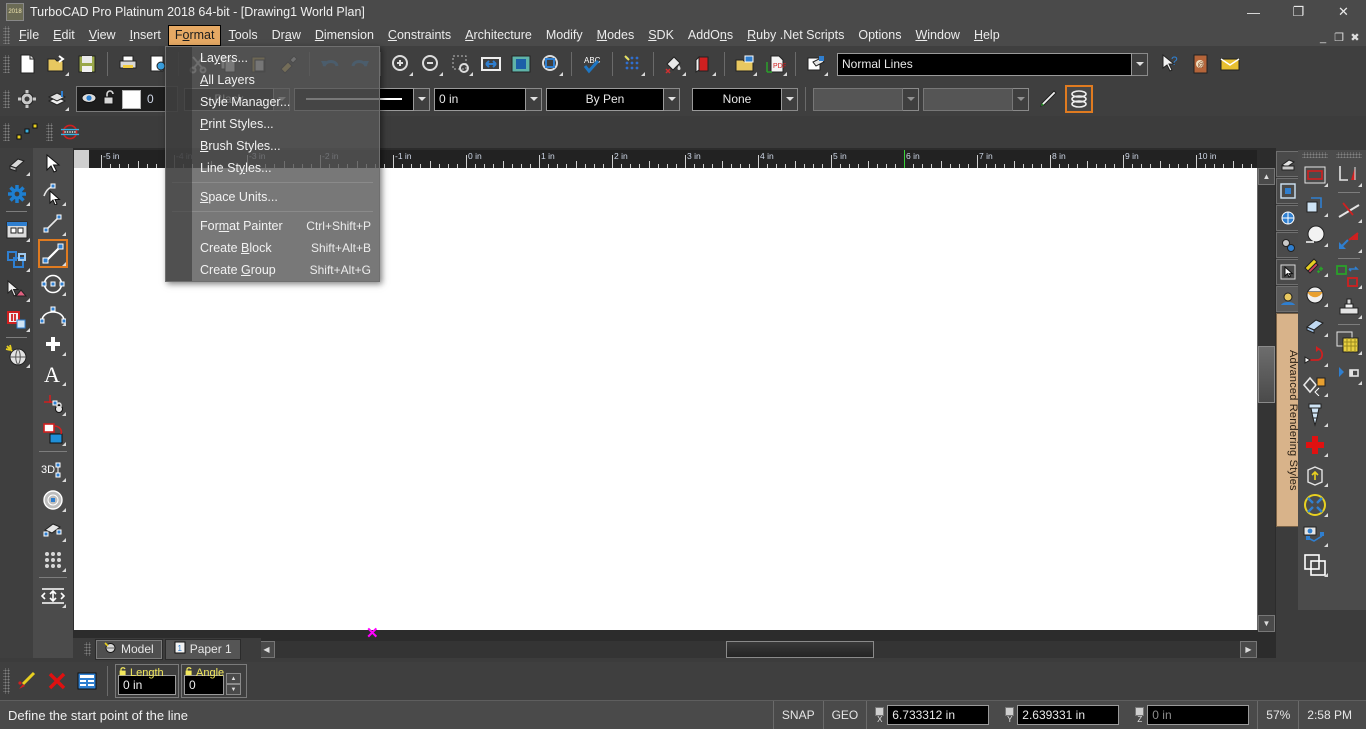 The width and height of the screenshot is (1366, 729). I want to click on menu-draw: Draw, so click(286, 35).